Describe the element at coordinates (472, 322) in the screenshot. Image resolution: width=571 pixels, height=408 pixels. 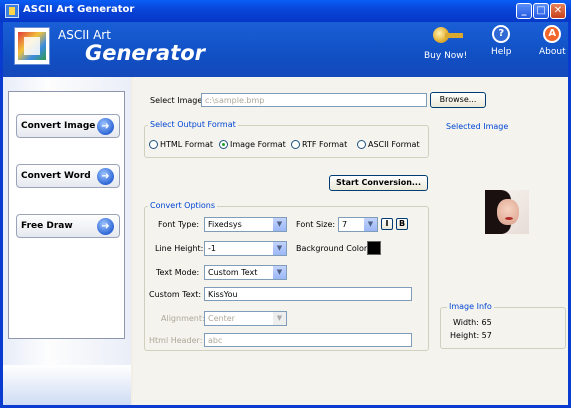
I see `image-width-text: Width: 65` at that location.